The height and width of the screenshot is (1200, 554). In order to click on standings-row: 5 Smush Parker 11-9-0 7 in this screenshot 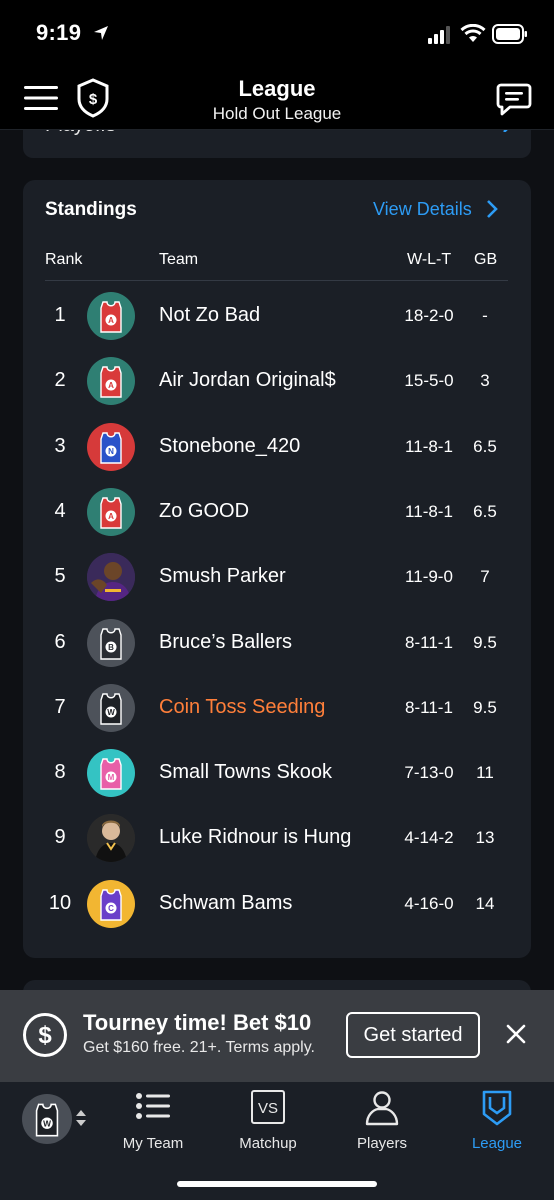, I will do `click(277, 576)`.